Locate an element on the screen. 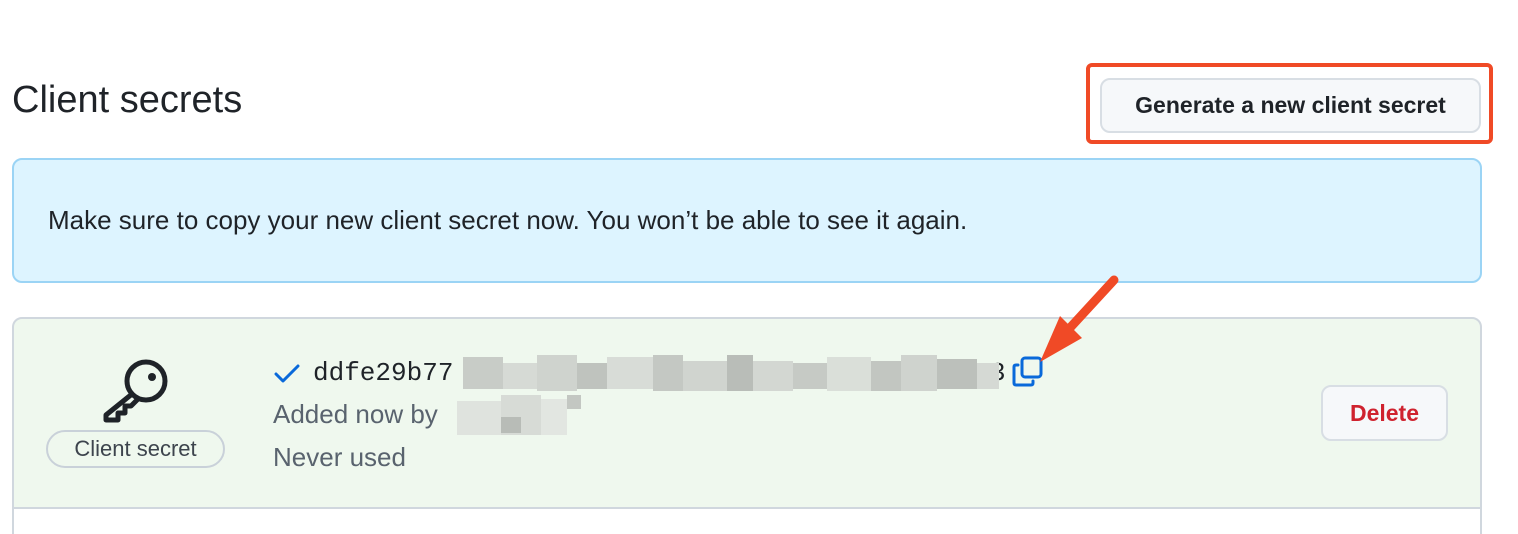 The image size is (1518, 534). added-by-user-redaction is located at coordinates (520, 415).